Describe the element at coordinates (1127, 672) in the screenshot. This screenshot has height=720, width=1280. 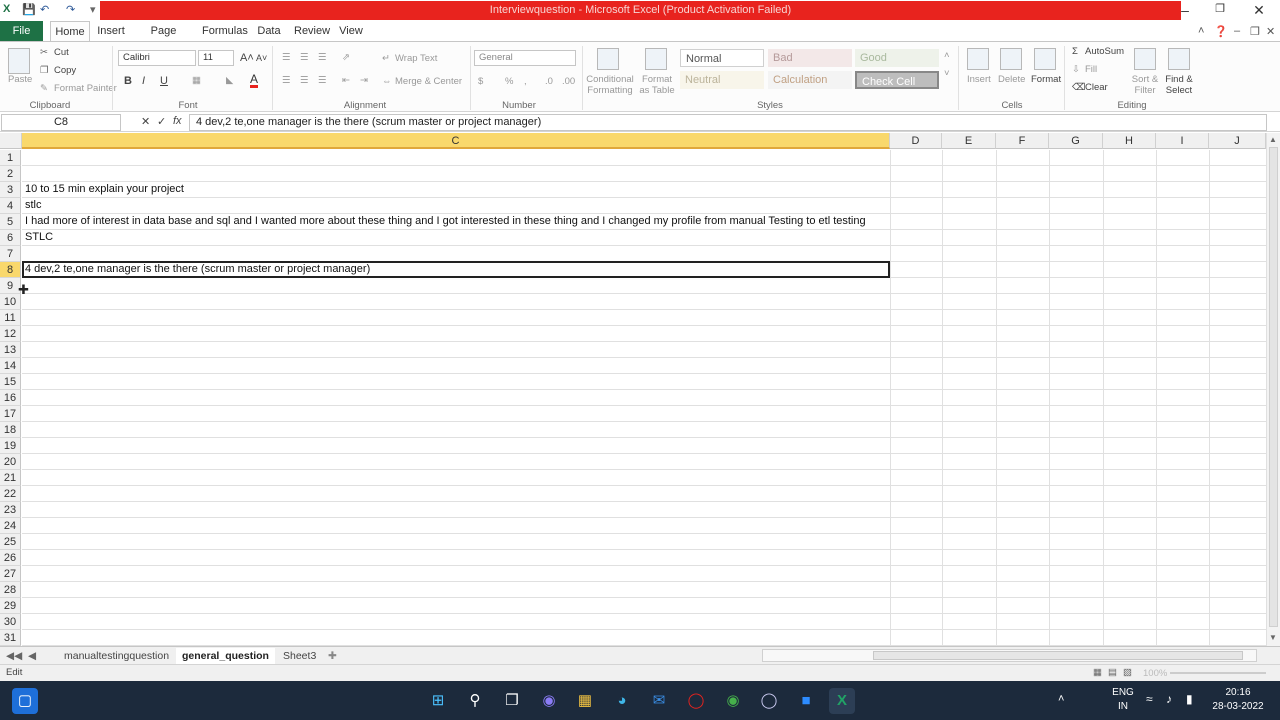
I see `page-break-view-icon: ▧` at that location.